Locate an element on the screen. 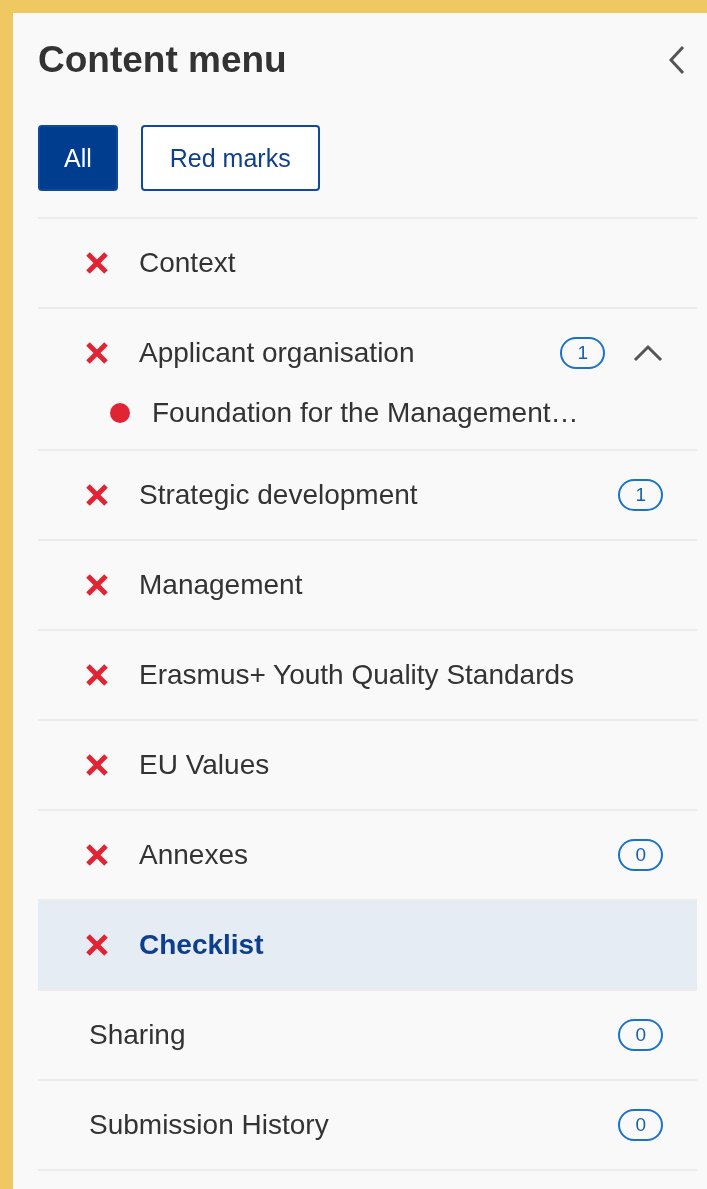  menu-item: Strategic development 1 is located at coordinates (367, 495).